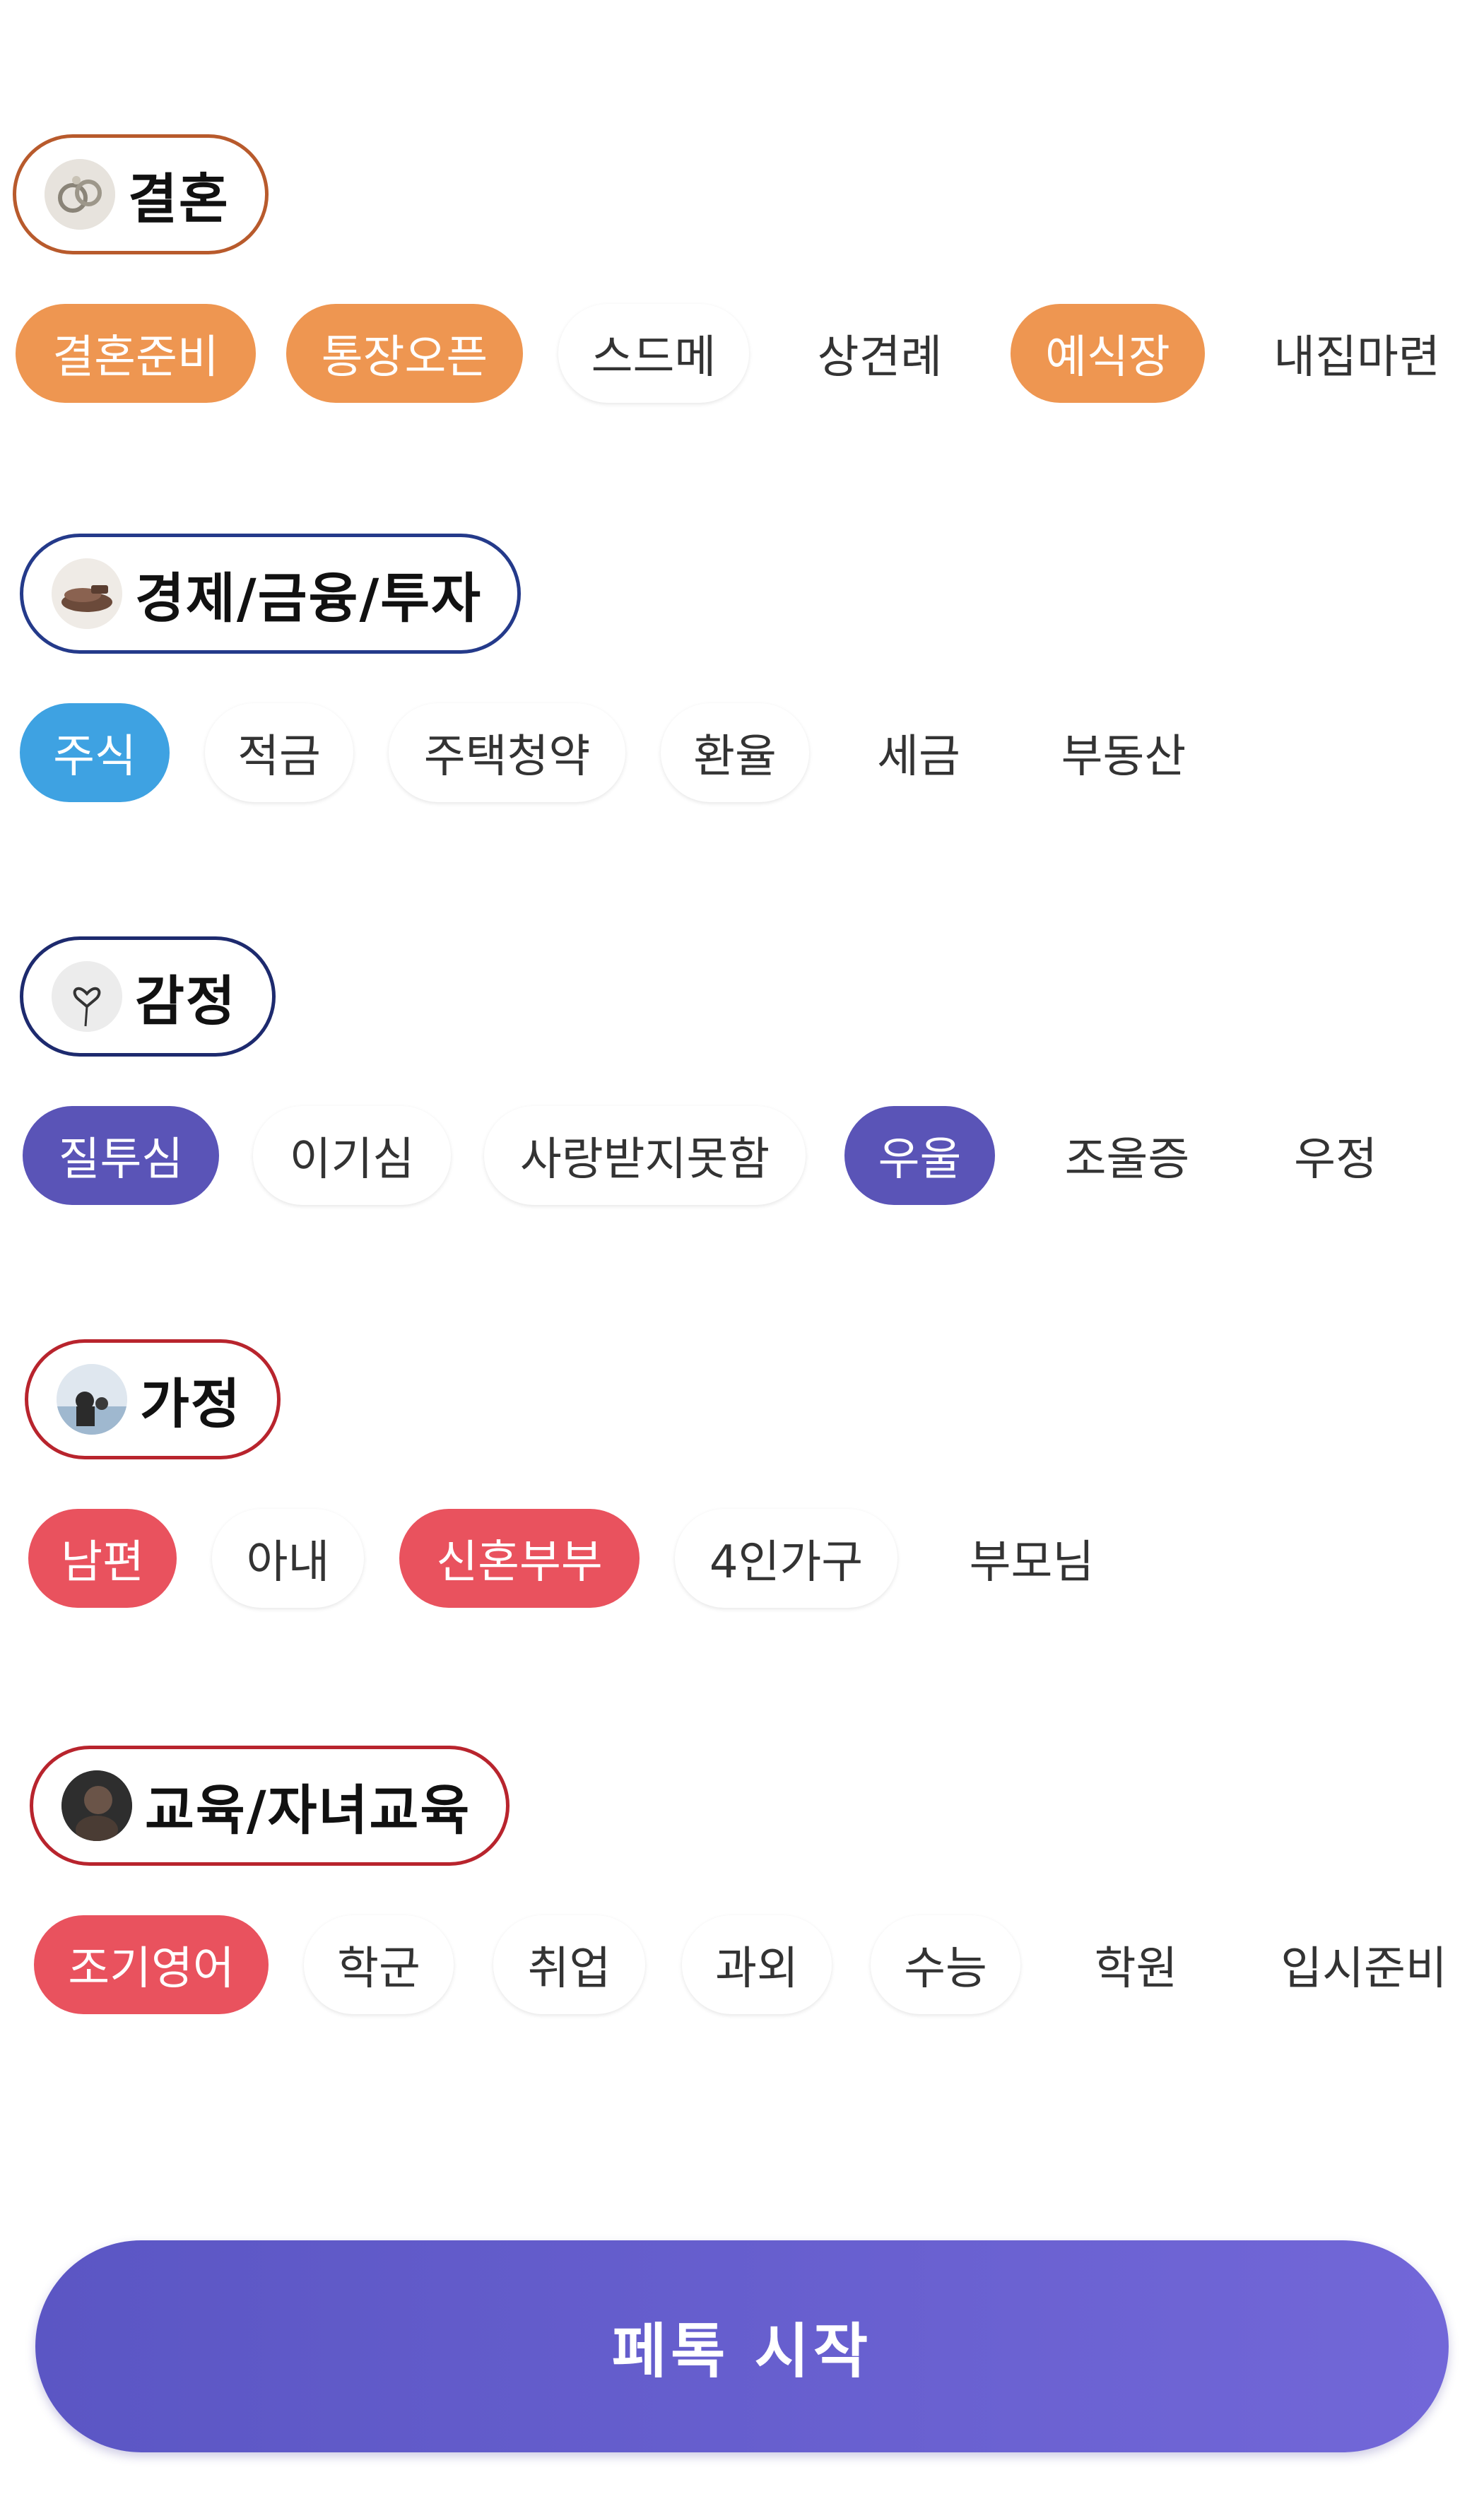 The image size is (1484, 2499). I want to click on family-photo-icon, so click(92, 1399).